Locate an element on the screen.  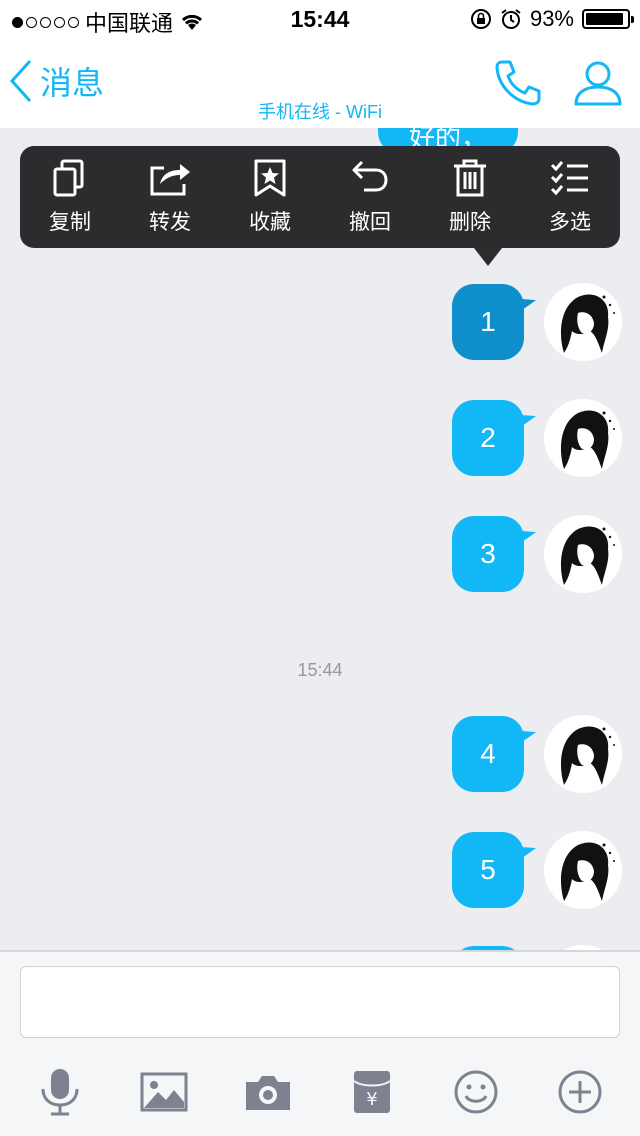
message-bubble-selected: 1 is located at coordinates (488, 322).